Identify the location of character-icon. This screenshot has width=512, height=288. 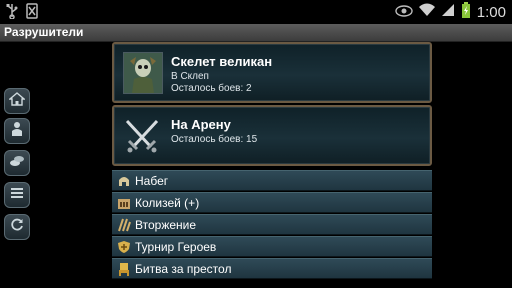
(17, 131).